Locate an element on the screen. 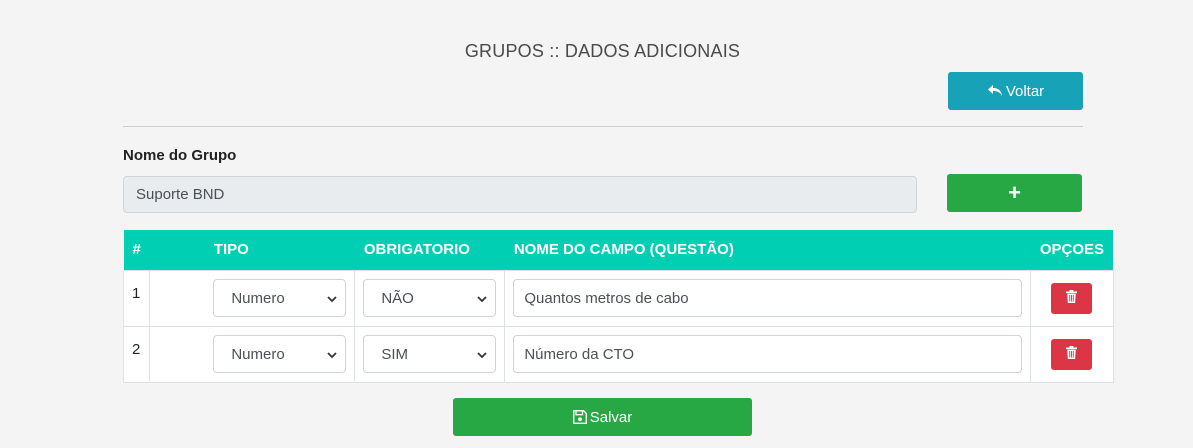  add-field-button: + is located at coordinates (1014, 193).